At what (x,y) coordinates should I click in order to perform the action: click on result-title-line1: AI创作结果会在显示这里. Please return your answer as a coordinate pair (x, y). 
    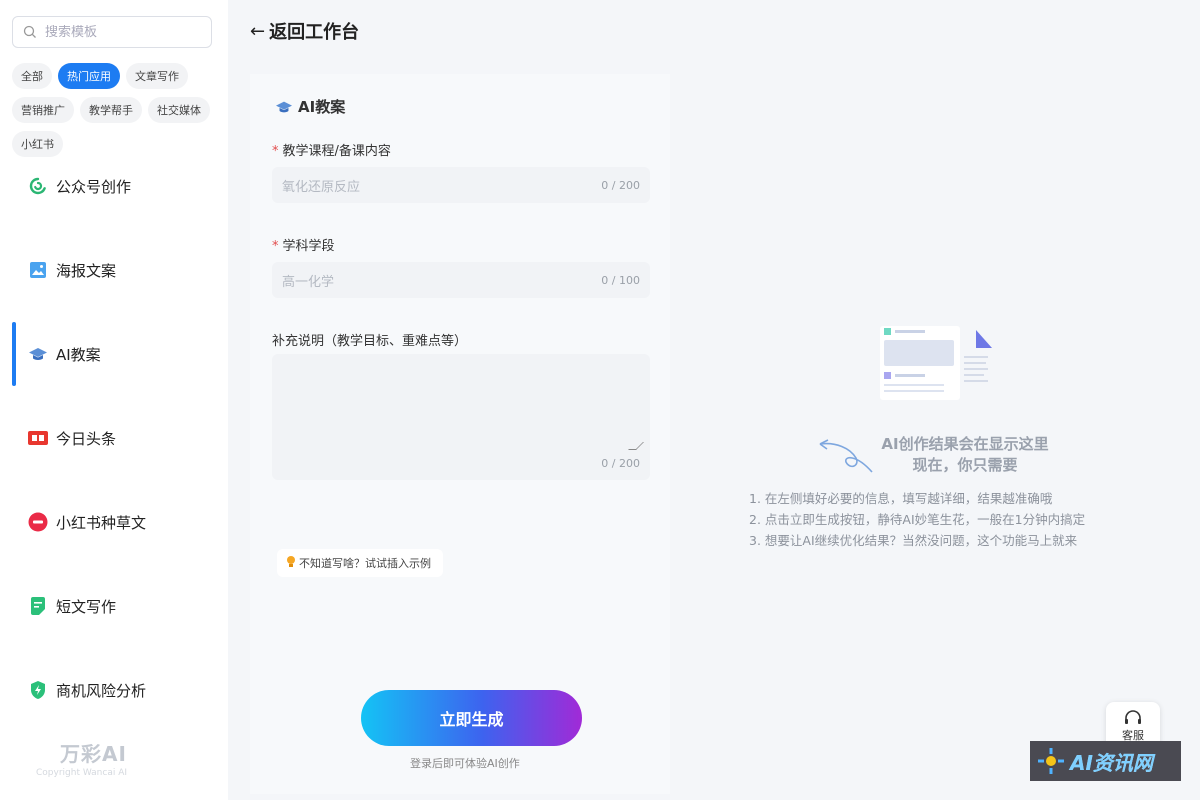
    Looking at the image, I should click on (965, 444).